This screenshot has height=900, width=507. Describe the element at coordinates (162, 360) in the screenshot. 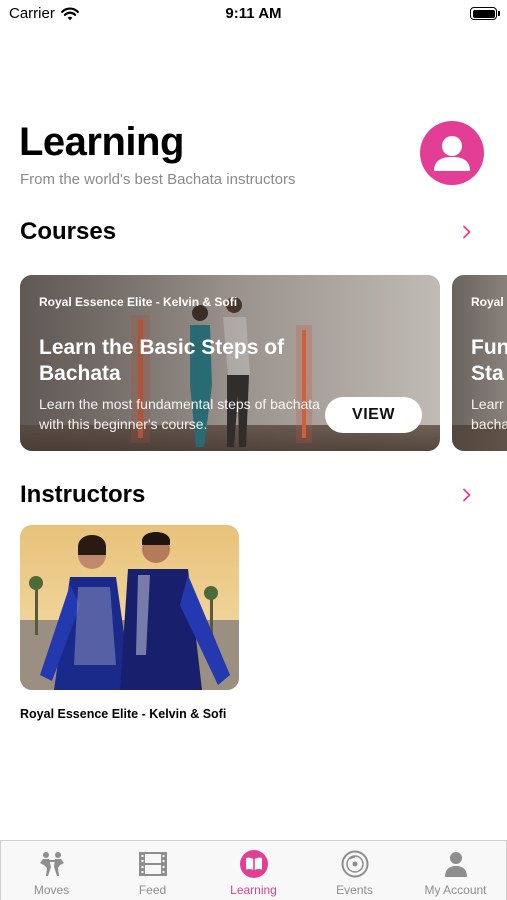

I see `course-title: Learn the Basic Steps of Bachata` at that location.